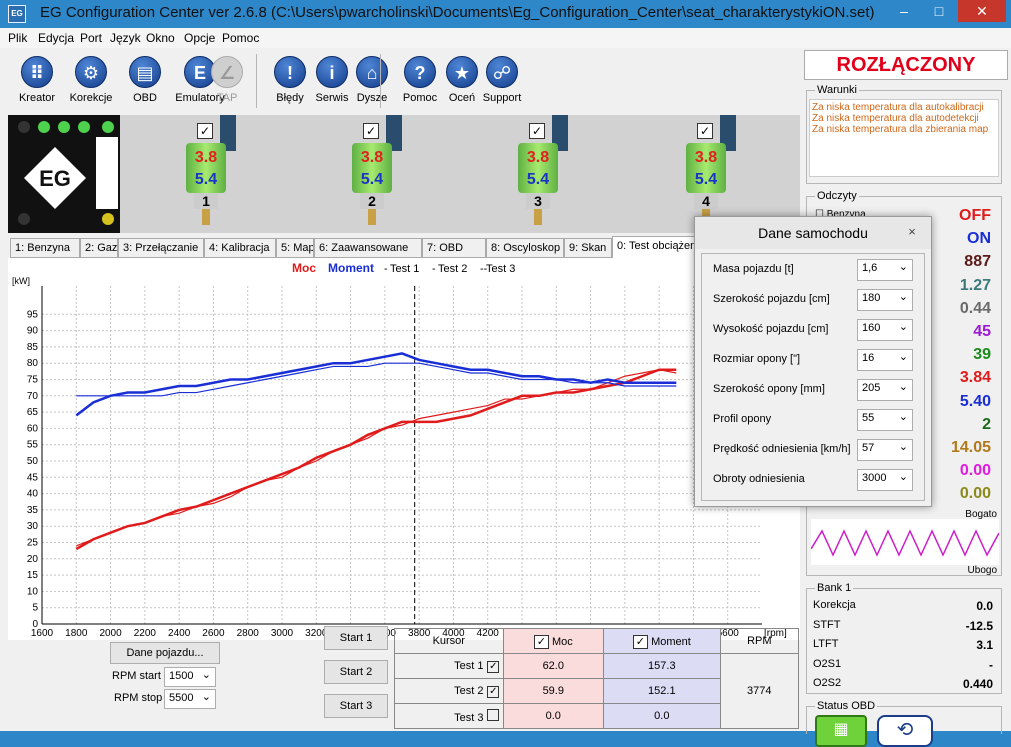 The image size is (1011, 747). I want to click on menu-opcje: Opcje, so click(199, 38).